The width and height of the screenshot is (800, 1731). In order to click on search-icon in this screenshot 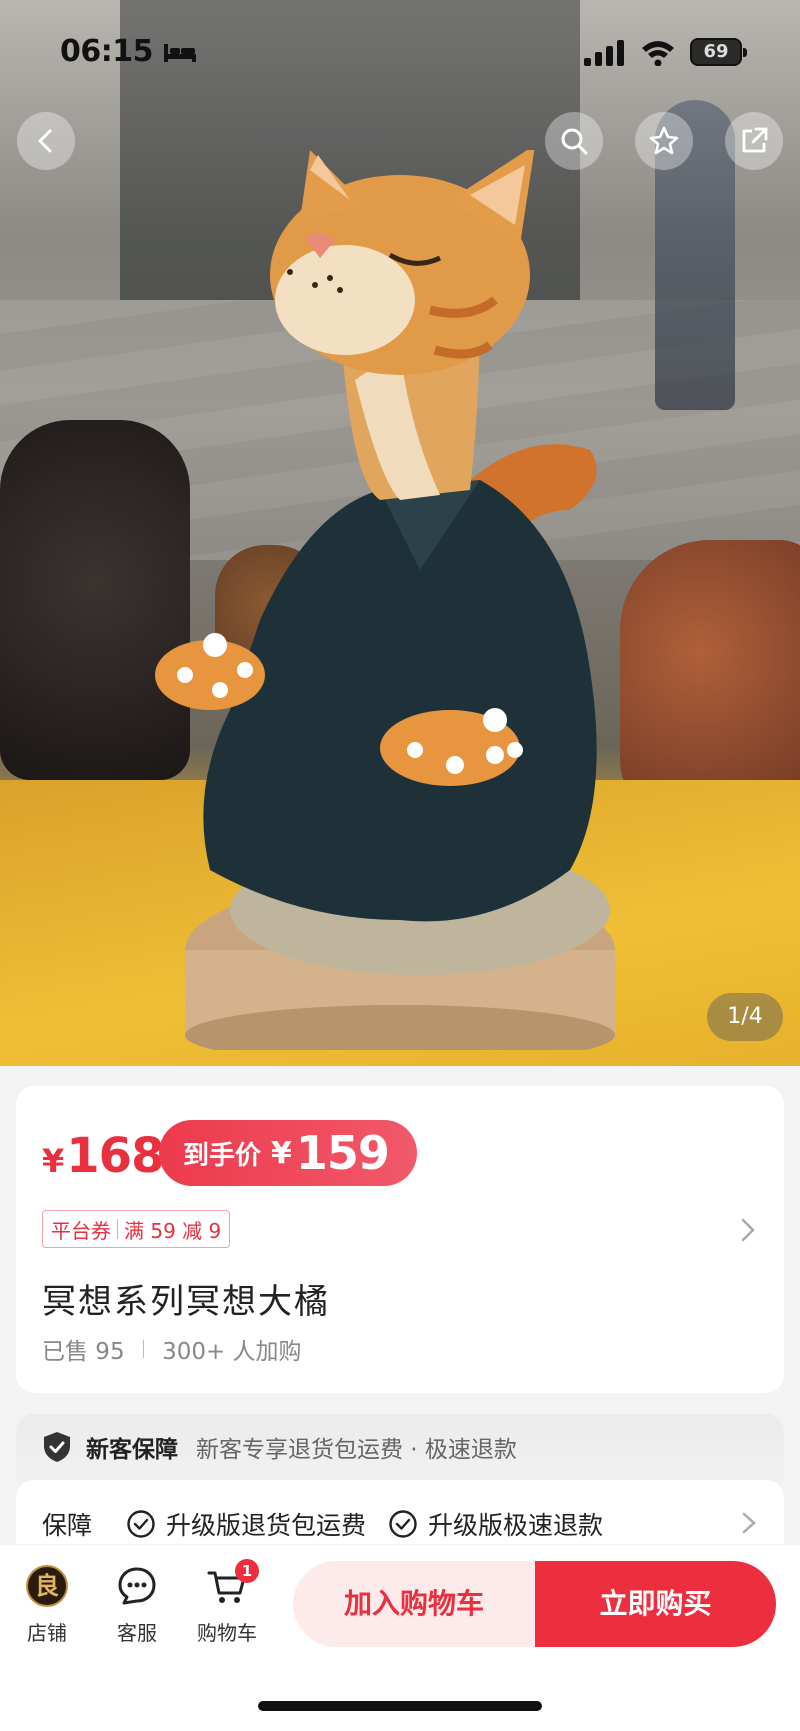, I will do `click(574, 141)`.